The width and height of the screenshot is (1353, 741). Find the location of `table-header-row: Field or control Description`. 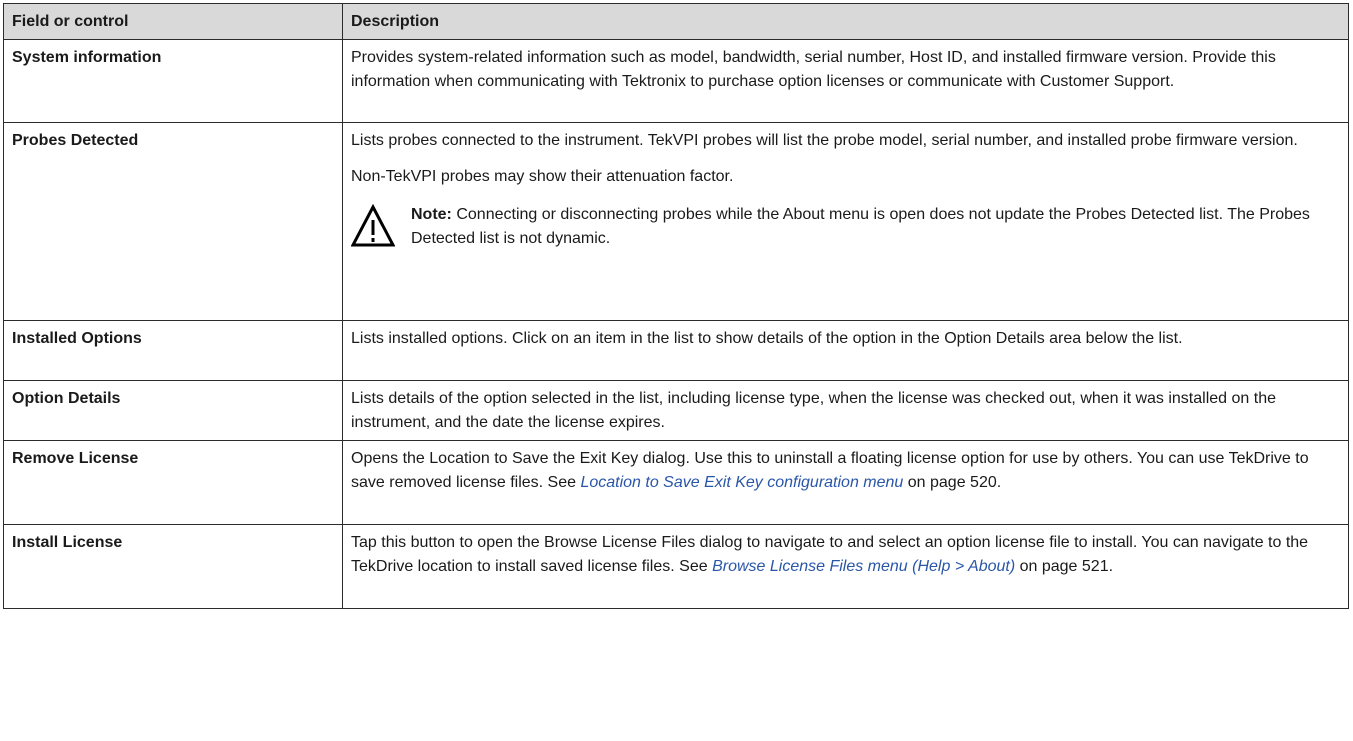

table-header-row: Field or control Description is located at coordinates (676, 21).